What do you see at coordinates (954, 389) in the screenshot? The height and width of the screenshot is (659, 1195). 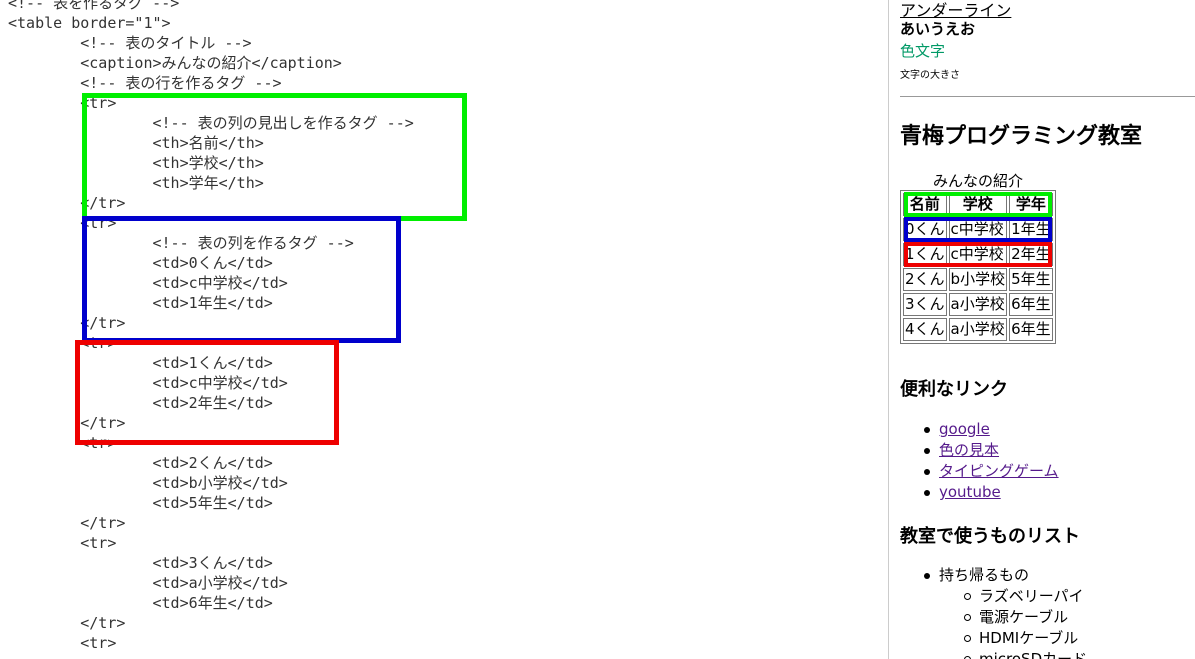 I see `links-heading: 便利なリンク` at bounding box center [954, 389].